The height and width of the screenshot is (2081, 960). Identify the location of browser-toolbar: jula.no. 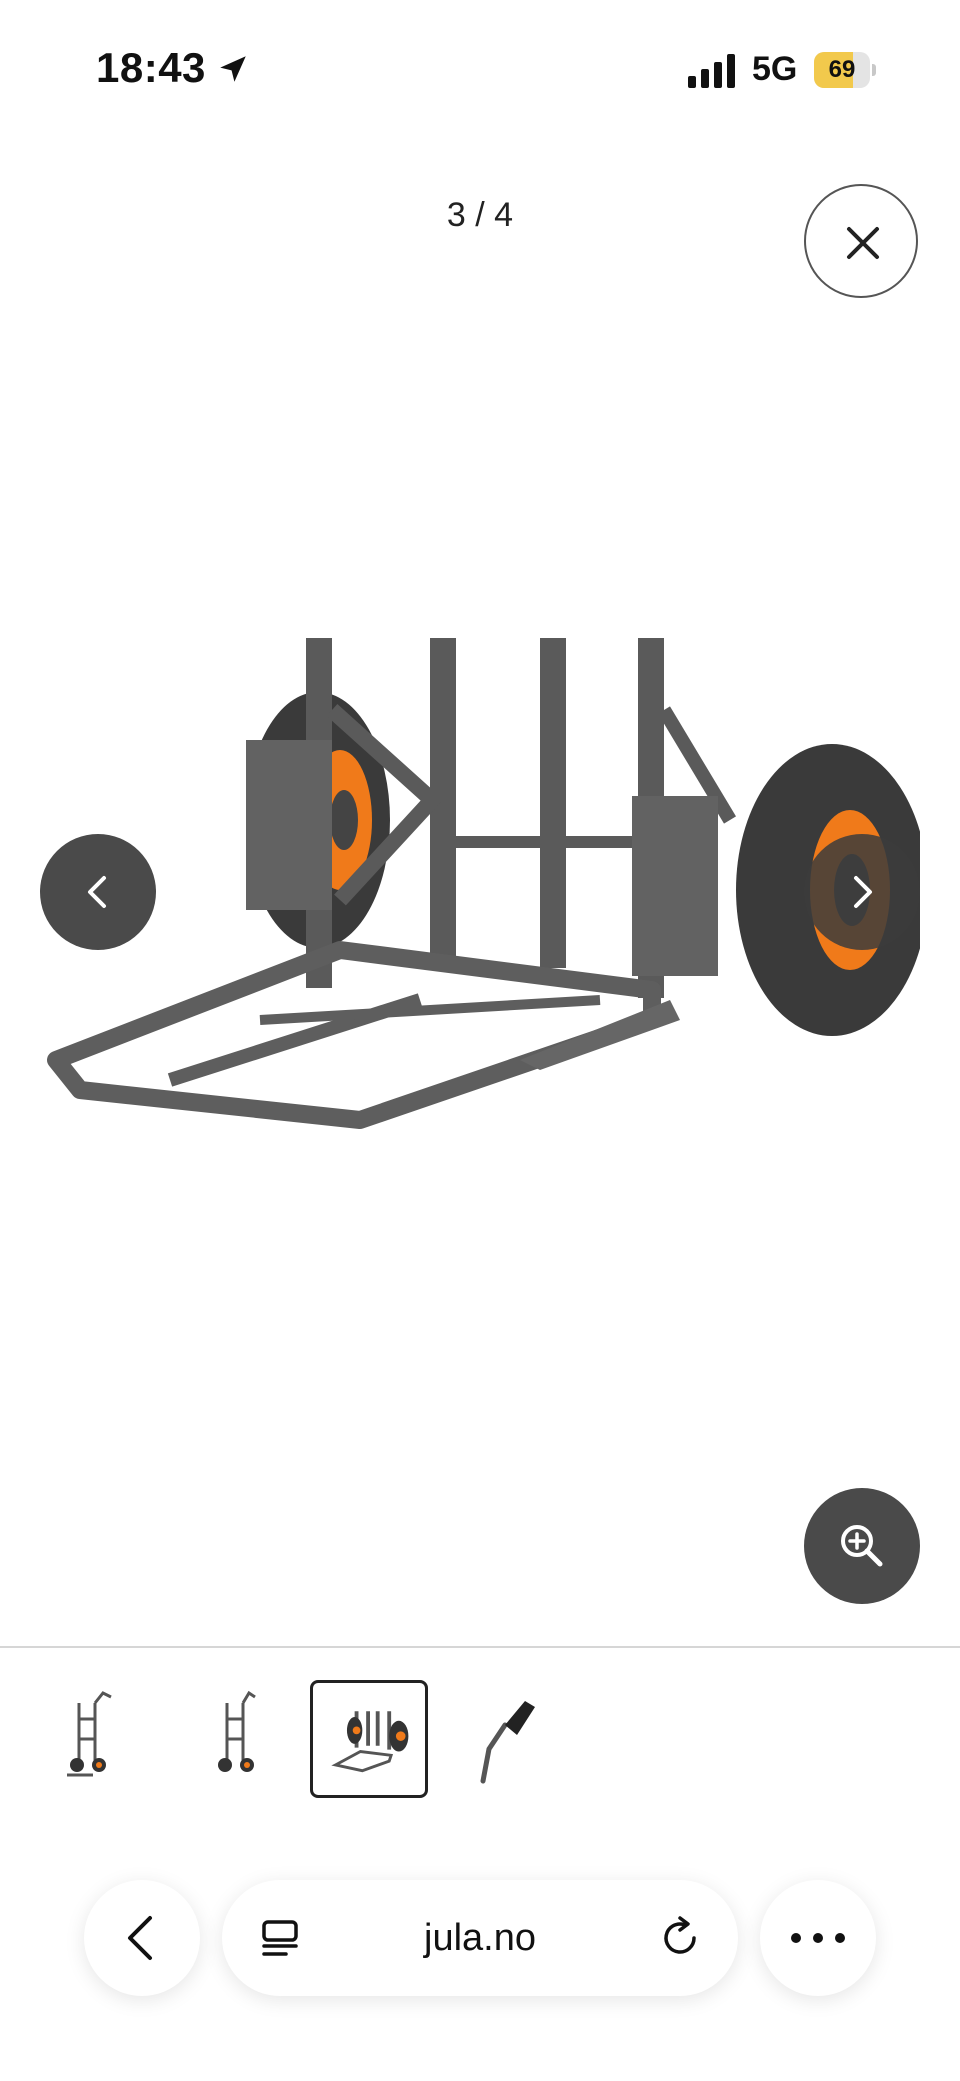
(480, 1940).